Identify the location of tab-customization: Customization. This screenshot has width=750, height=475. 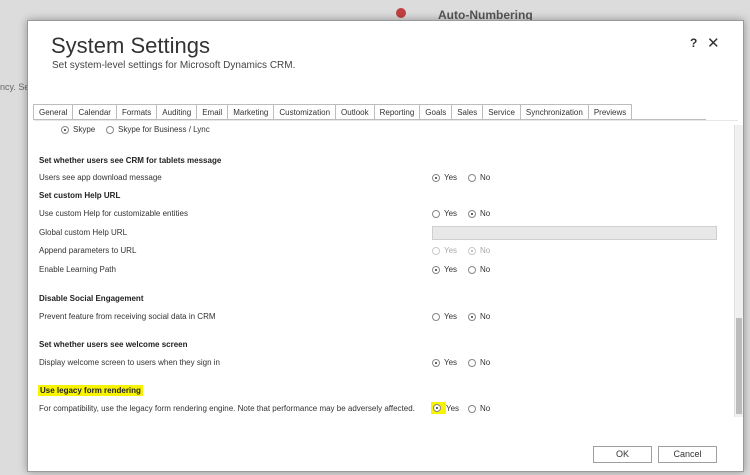
(305, 111).